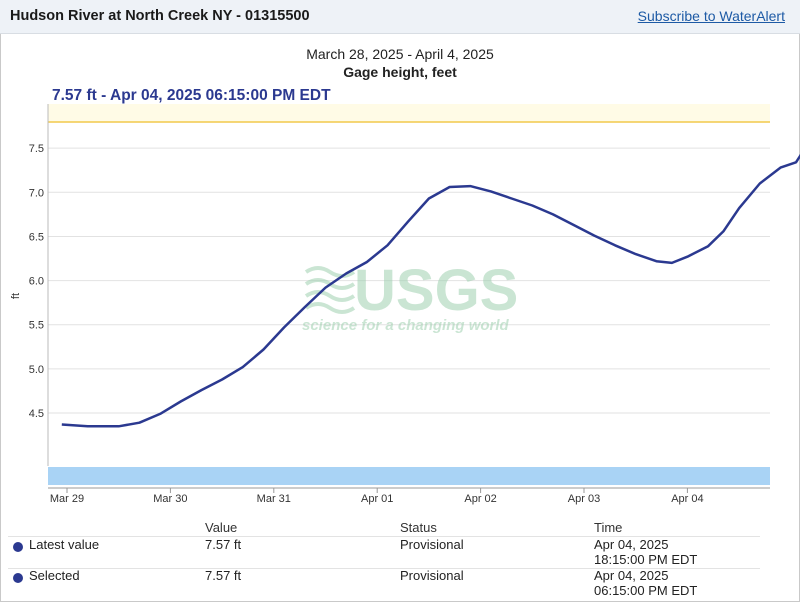  I want to click on y-tick-label: 5.5, so click(36, 326).